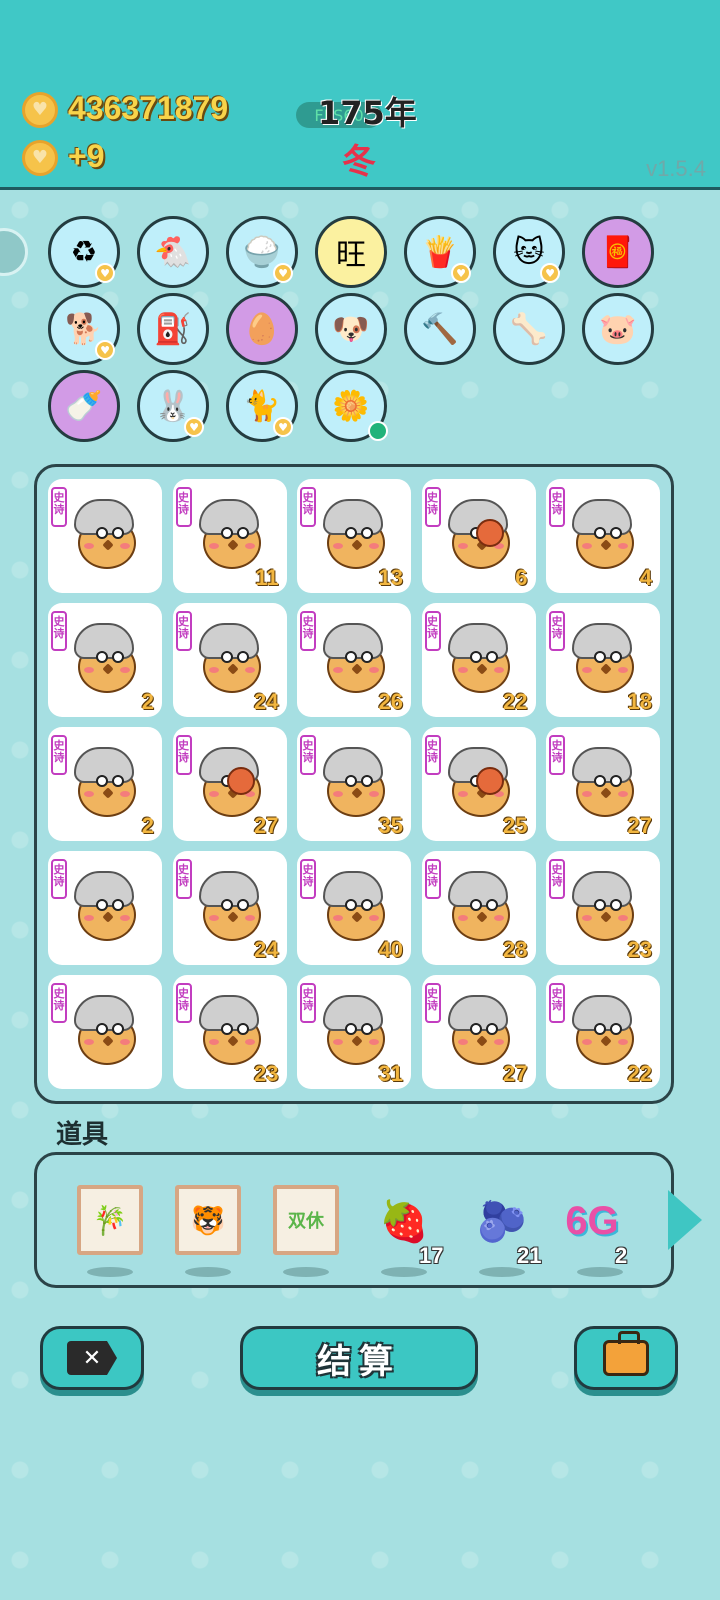  Describe the element at coordinates (359, 162) in the screenshot. I see `season-label: 冬` at that location.